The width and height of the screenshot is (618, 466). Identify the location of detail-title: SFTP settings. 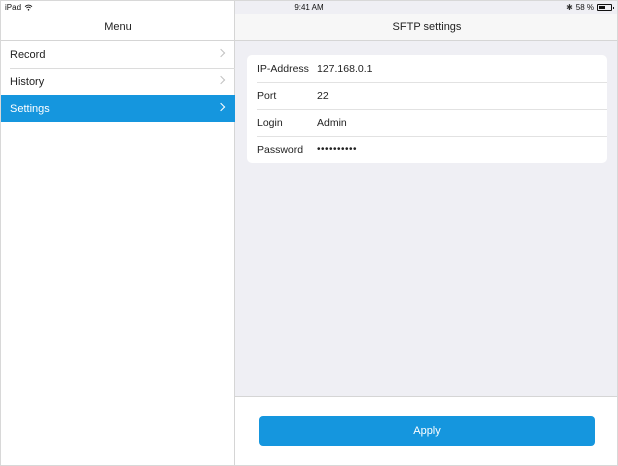
(427, 27).